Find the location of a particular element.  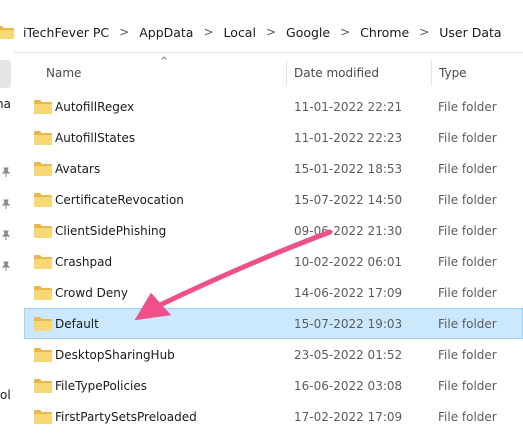

file-row: Crashpad 10-02-2022 06:01 File folder is located at coordinates (273, 261).